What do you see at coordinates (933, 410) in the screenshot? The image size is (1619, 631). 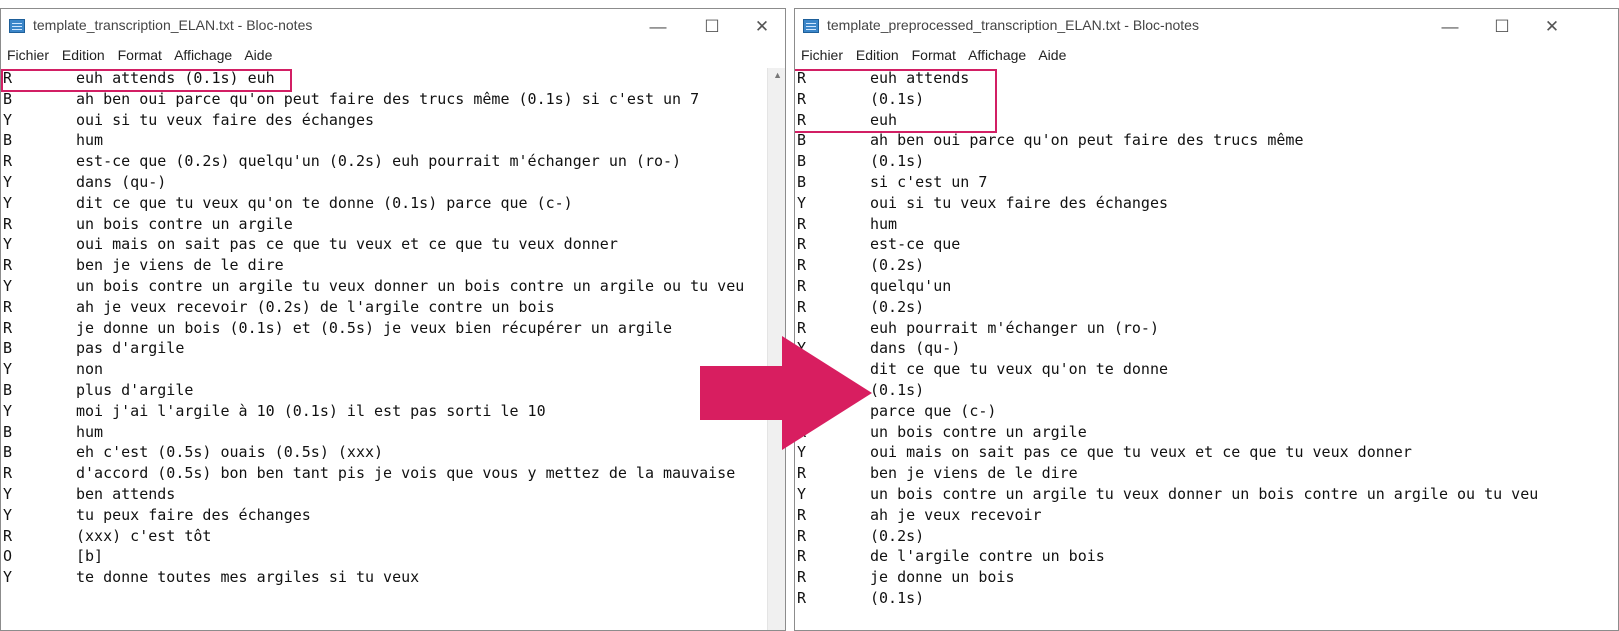 I see `utterance-text: parce que (c-)` at bounding box center [933, 410].